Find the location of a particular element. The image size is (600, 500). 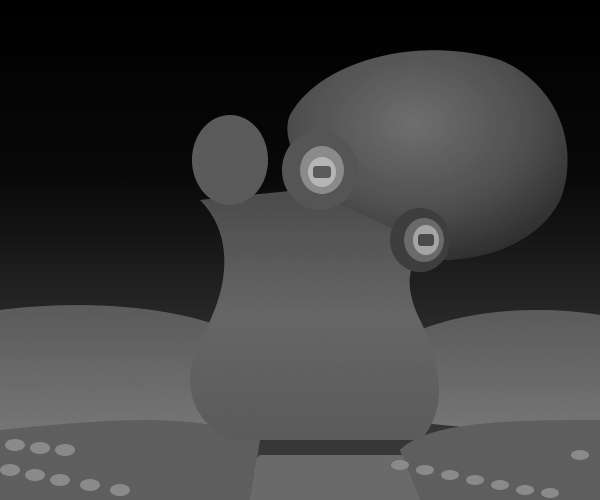

eye-center is located at coordinates (322, 170).